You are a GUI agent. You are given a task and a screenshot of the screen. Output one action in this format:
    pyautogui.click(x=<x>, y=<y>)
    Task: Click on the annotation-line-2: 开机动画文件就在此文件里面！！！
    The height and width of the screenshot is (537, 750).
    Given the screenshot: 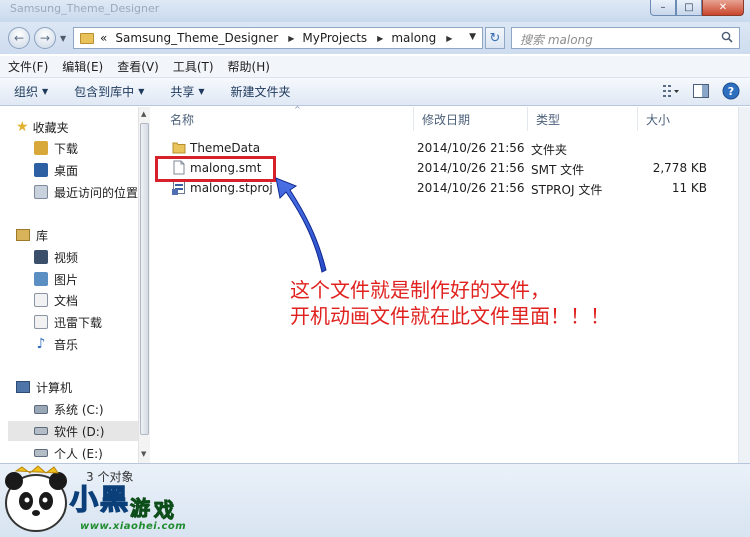 What is the action you would take?
    pyautogui.click(x=450, y=316)
    